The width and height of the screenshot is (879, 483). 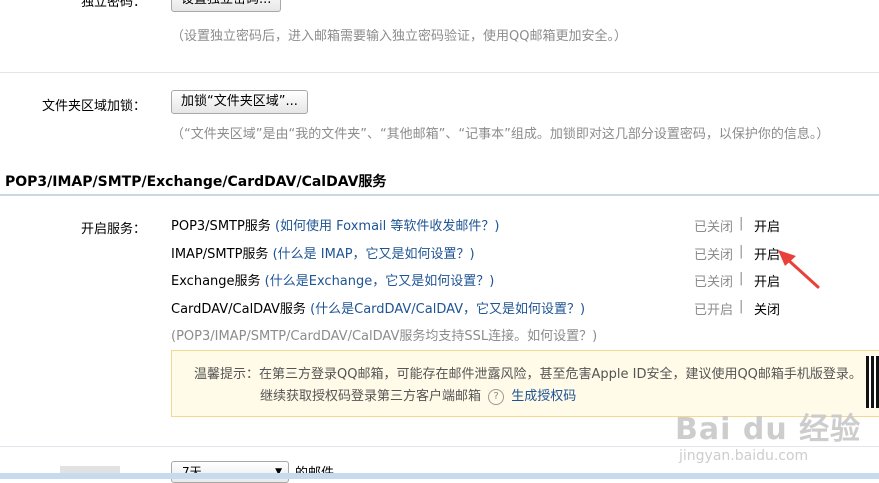 What do you see at coordinates (380, 281) in the screenshot?
I see `service-help-link: (什么是Exchange，它又是如何设置？)` at bounding box center [380, 281].